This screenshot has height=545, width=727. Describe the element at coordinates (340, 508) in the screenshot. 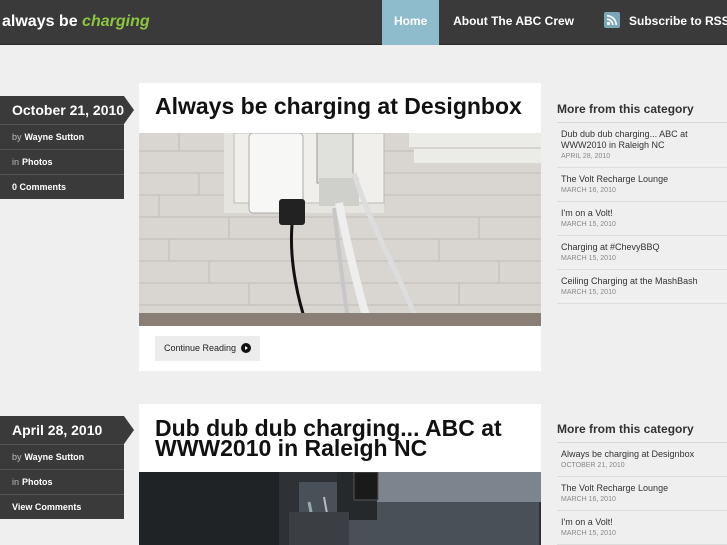

I see `post-photo` at that location.